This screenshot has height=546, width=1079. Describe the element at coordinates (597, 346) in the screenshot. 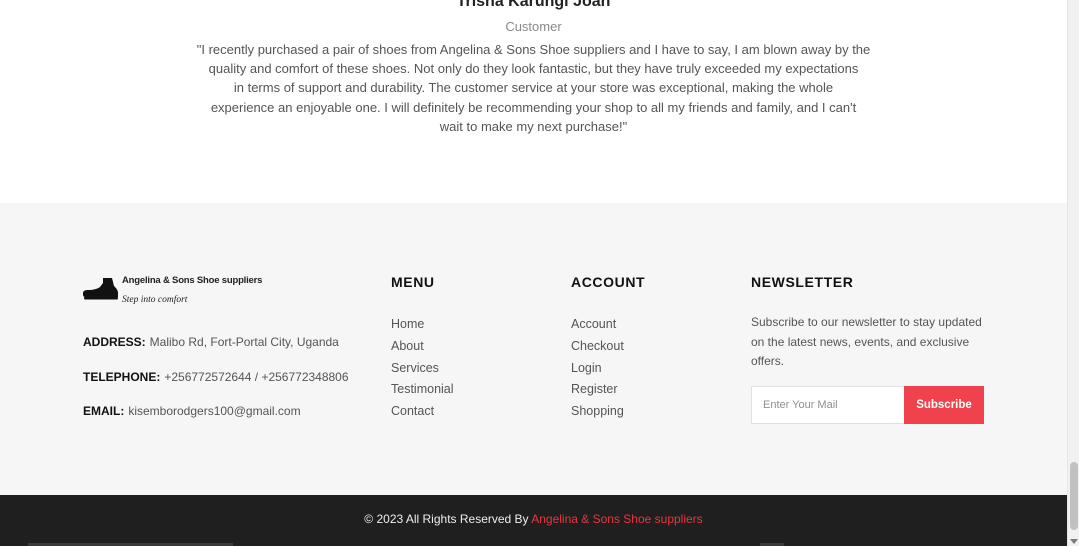

I see `account-link-checkout: Checkout` at that location.